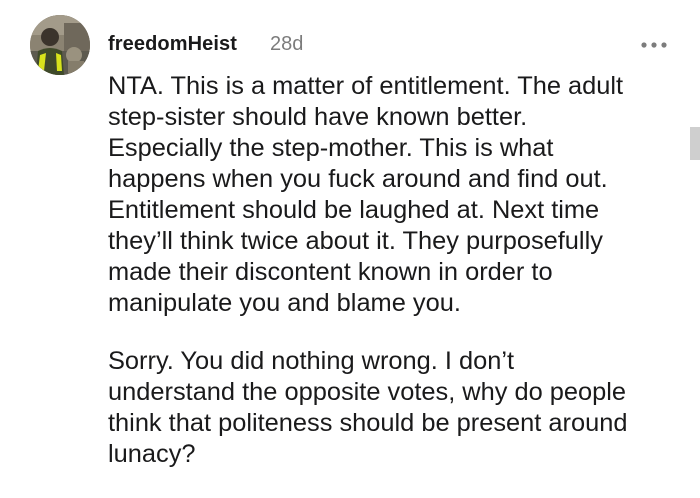  I want to click on more-options-button, so click(654, 45).